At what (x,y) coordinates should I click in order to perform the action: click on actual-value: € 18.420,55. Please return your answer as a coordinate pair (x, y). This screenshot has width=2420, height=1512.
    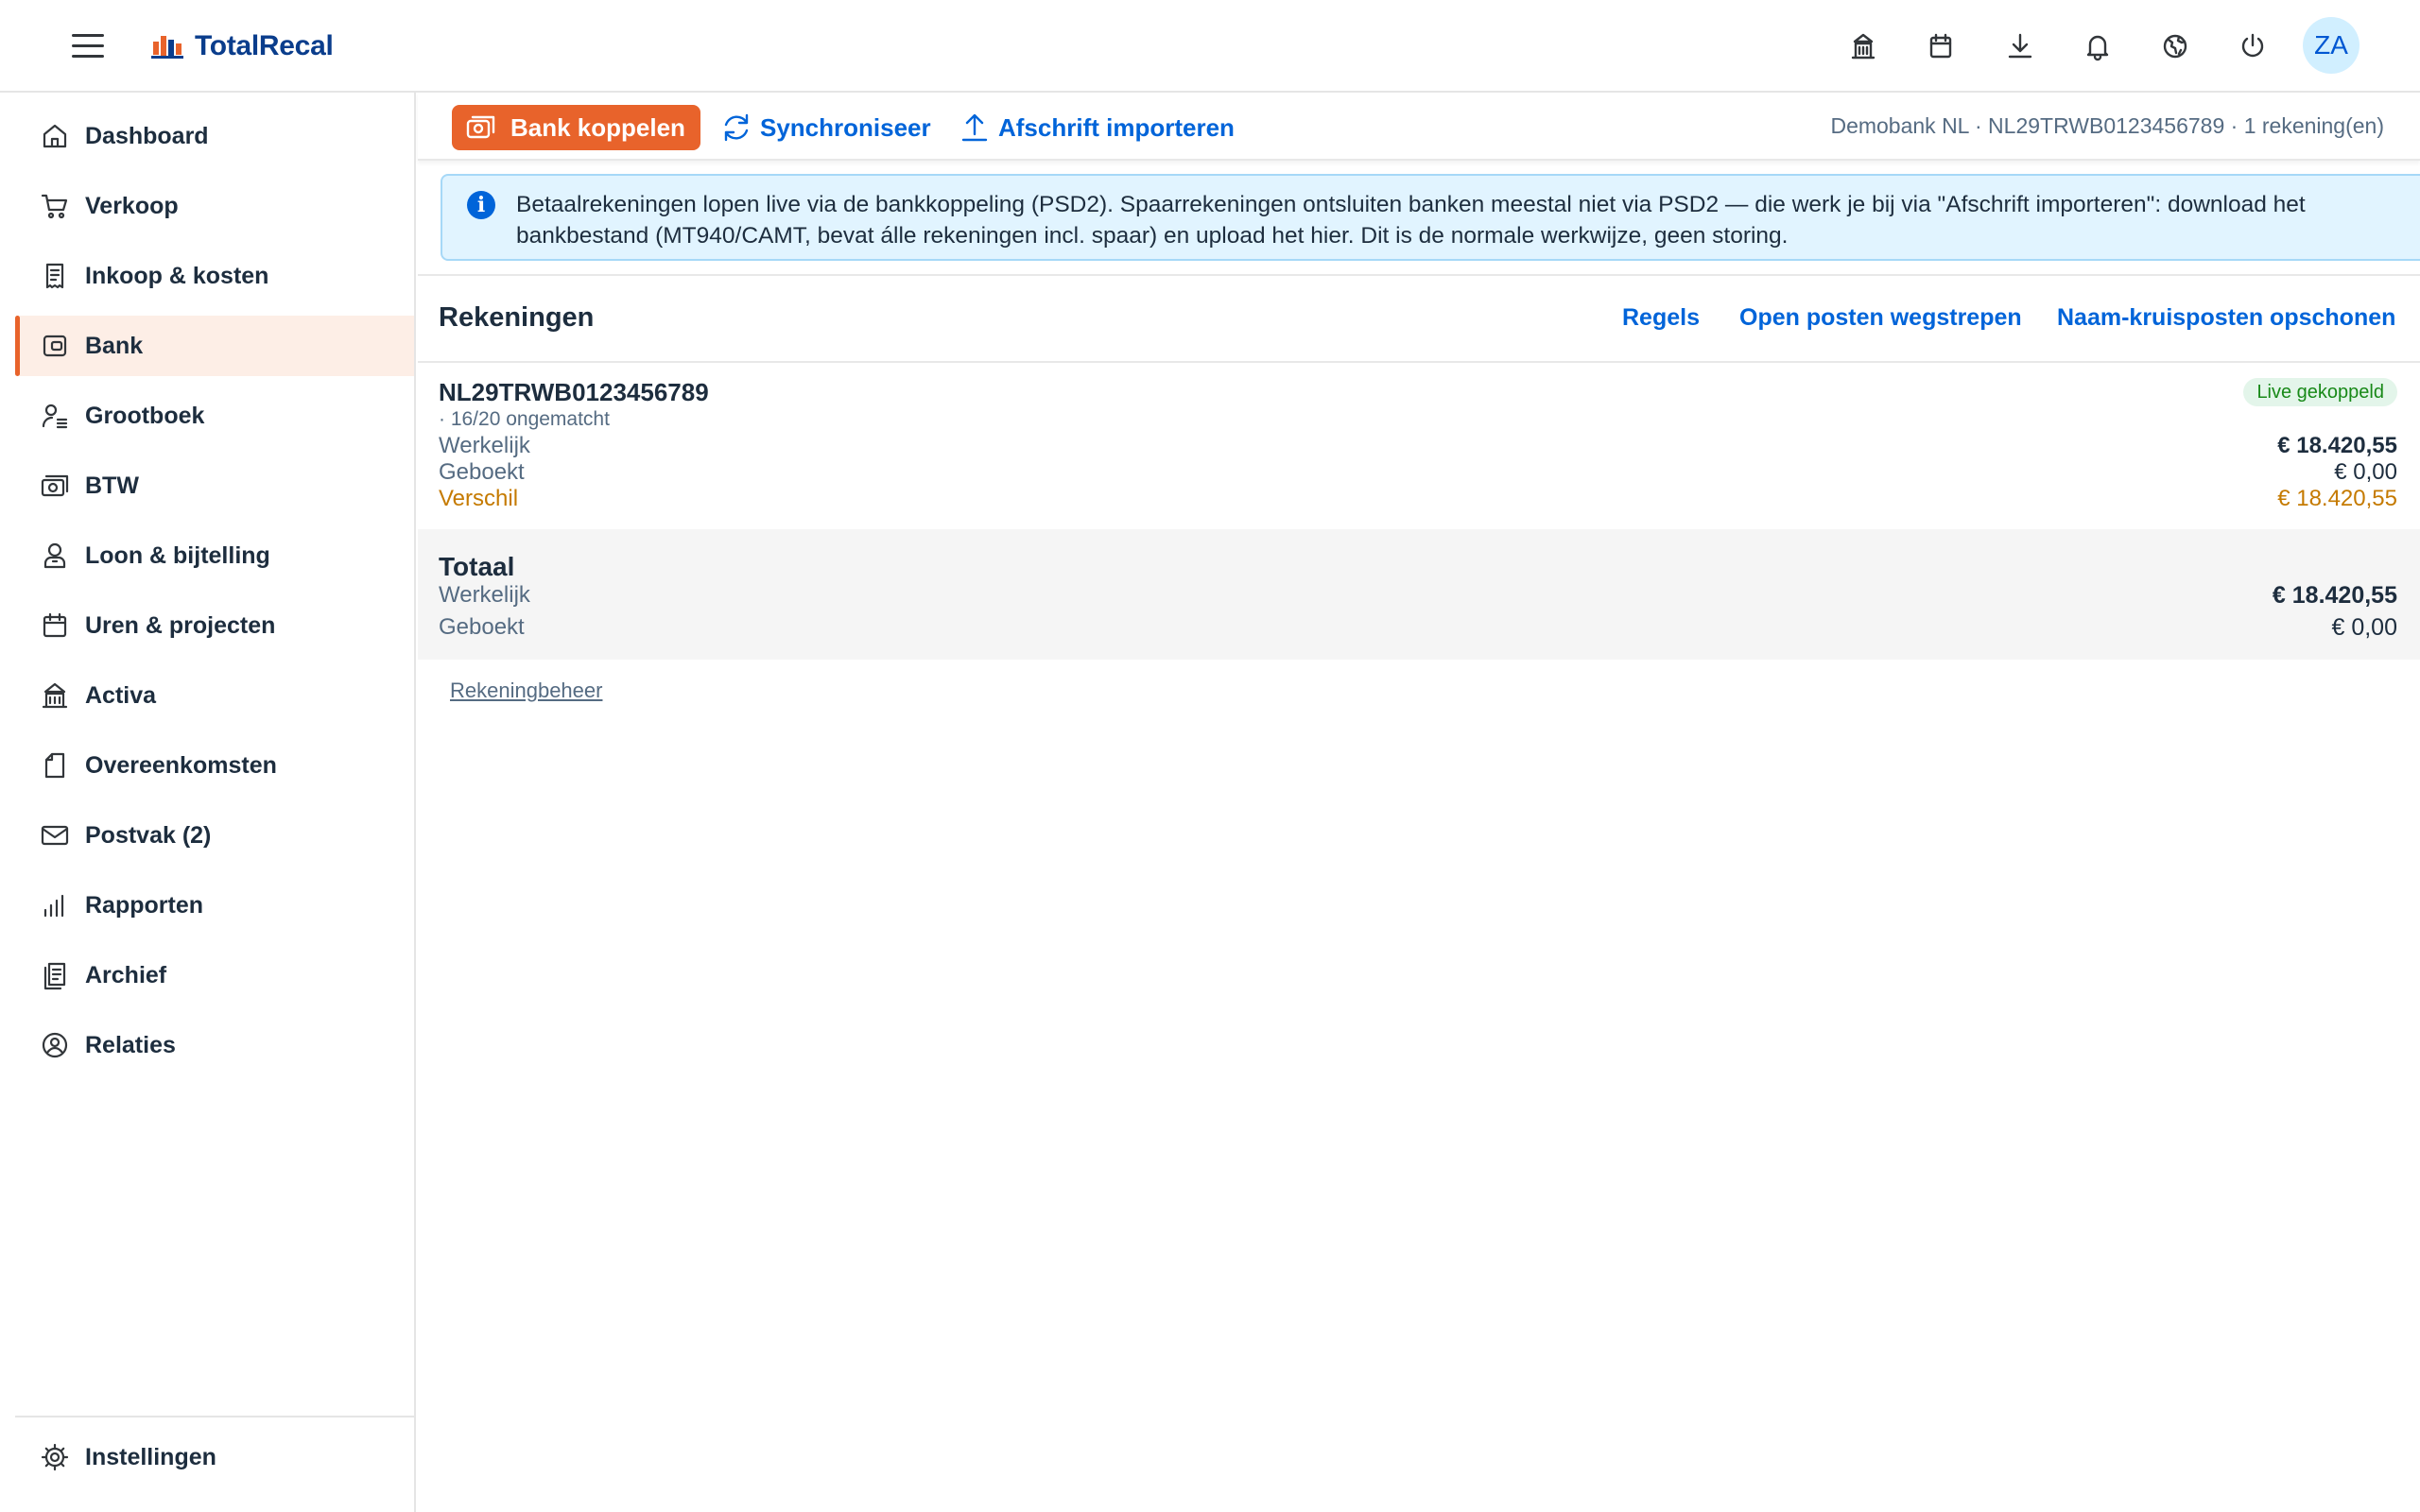
    Looking at the image, I should click on (2337, 445).